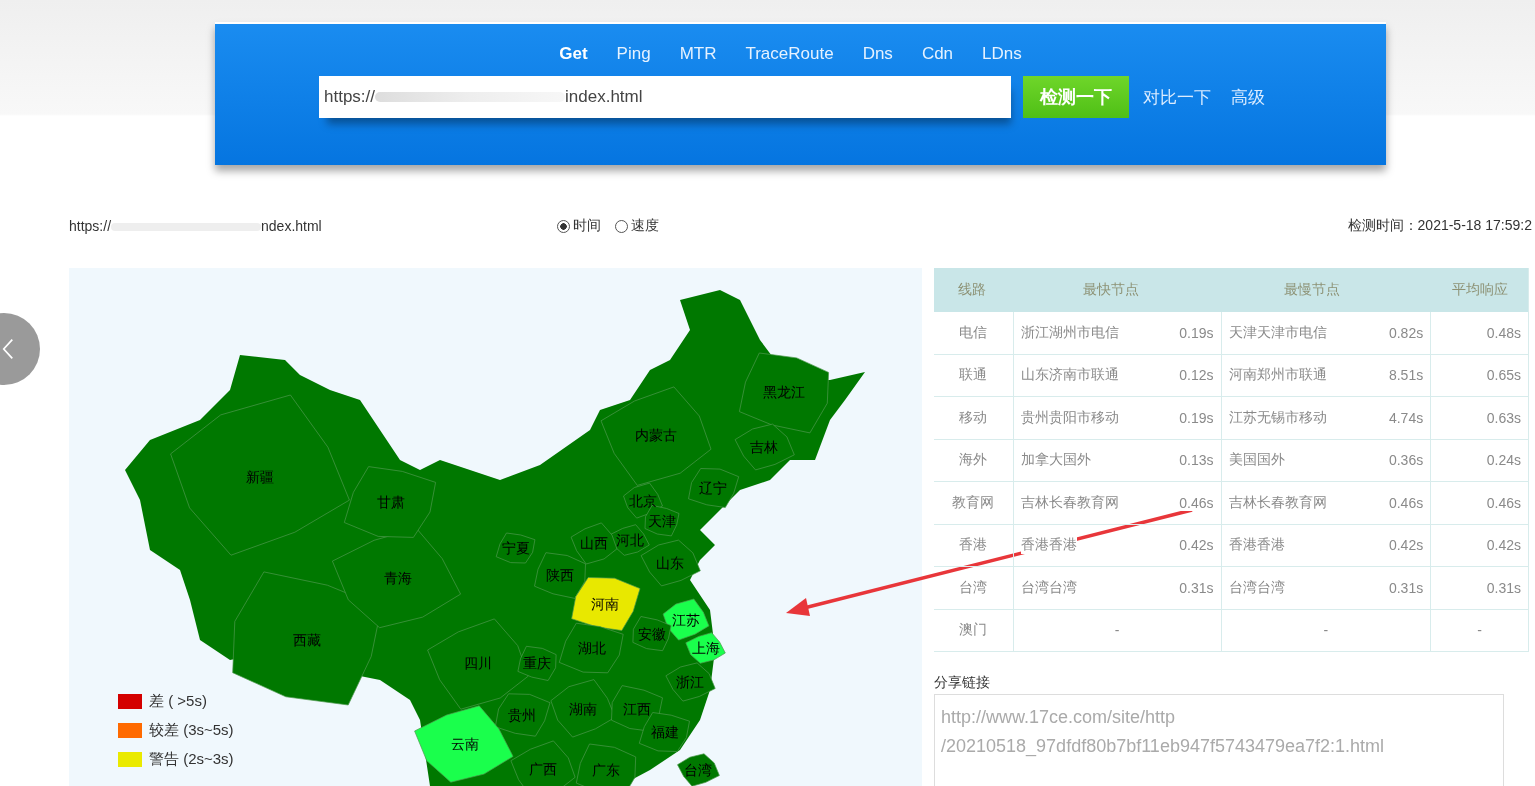 The height and width of the screenshot is (786, 1535). I want to click on province-label: 广西, so click(543, 769).